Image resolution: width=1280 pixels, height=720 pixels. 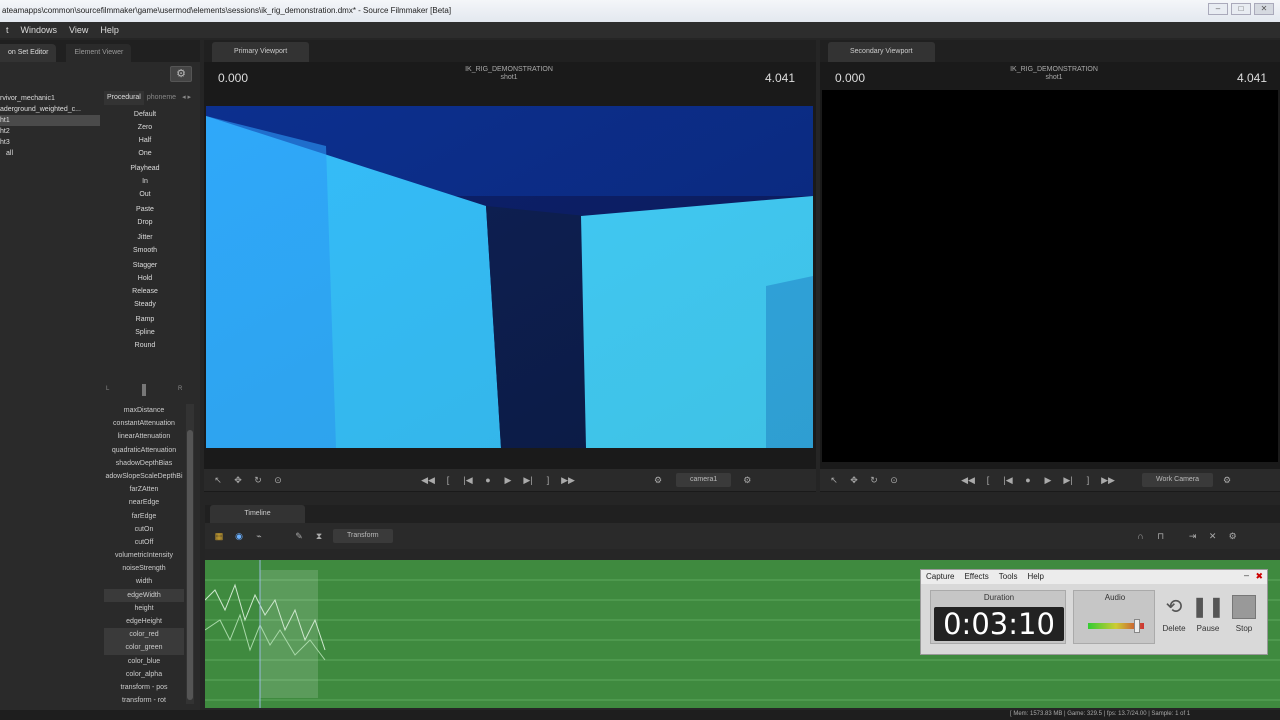 What do you see at coordinates (259, 536) in the screenshot?
I see `graph-editor-icon: ⌁` at bounding box center [259, 536].